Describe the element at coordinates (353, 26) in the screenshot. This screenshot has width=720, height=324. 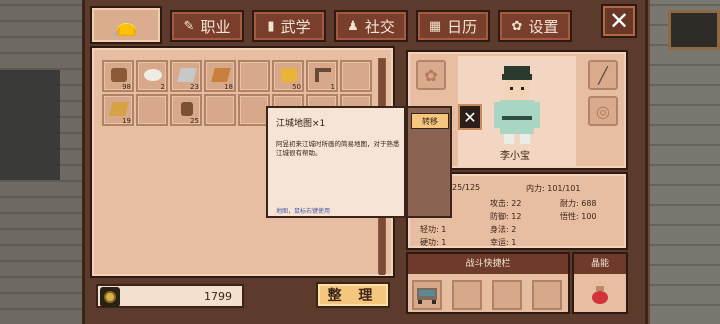
I see `people-icon: ♟` at that location.